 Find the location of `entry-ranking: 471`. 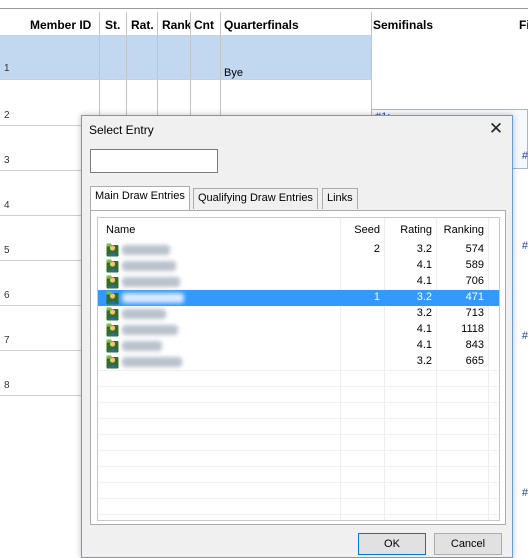

entry-ranking: 471 is located at coordinates (474, 297).